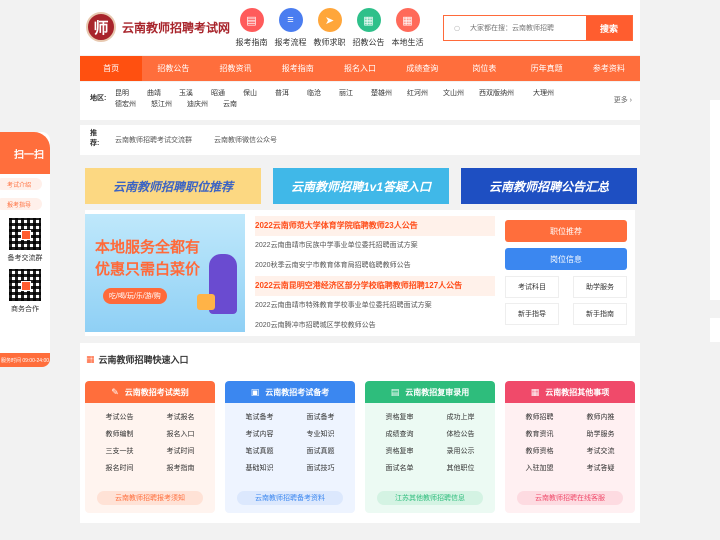  What do you see at coordinates (361, 186) in the screenshot?
I see `banner-qa: 云南教师招聘1v1答疑入口` at bounding box center [361, 186].